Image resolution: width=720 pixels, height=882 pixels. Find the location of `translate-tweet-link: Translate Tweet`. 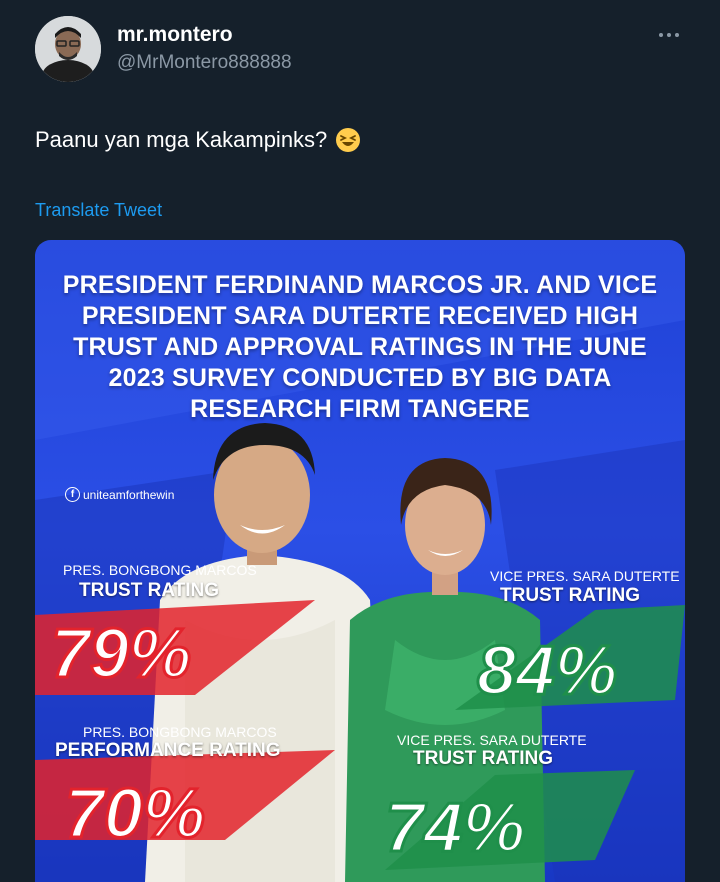

translate-tweet-link: Translate Tweet is located at coordinates (98, 210).